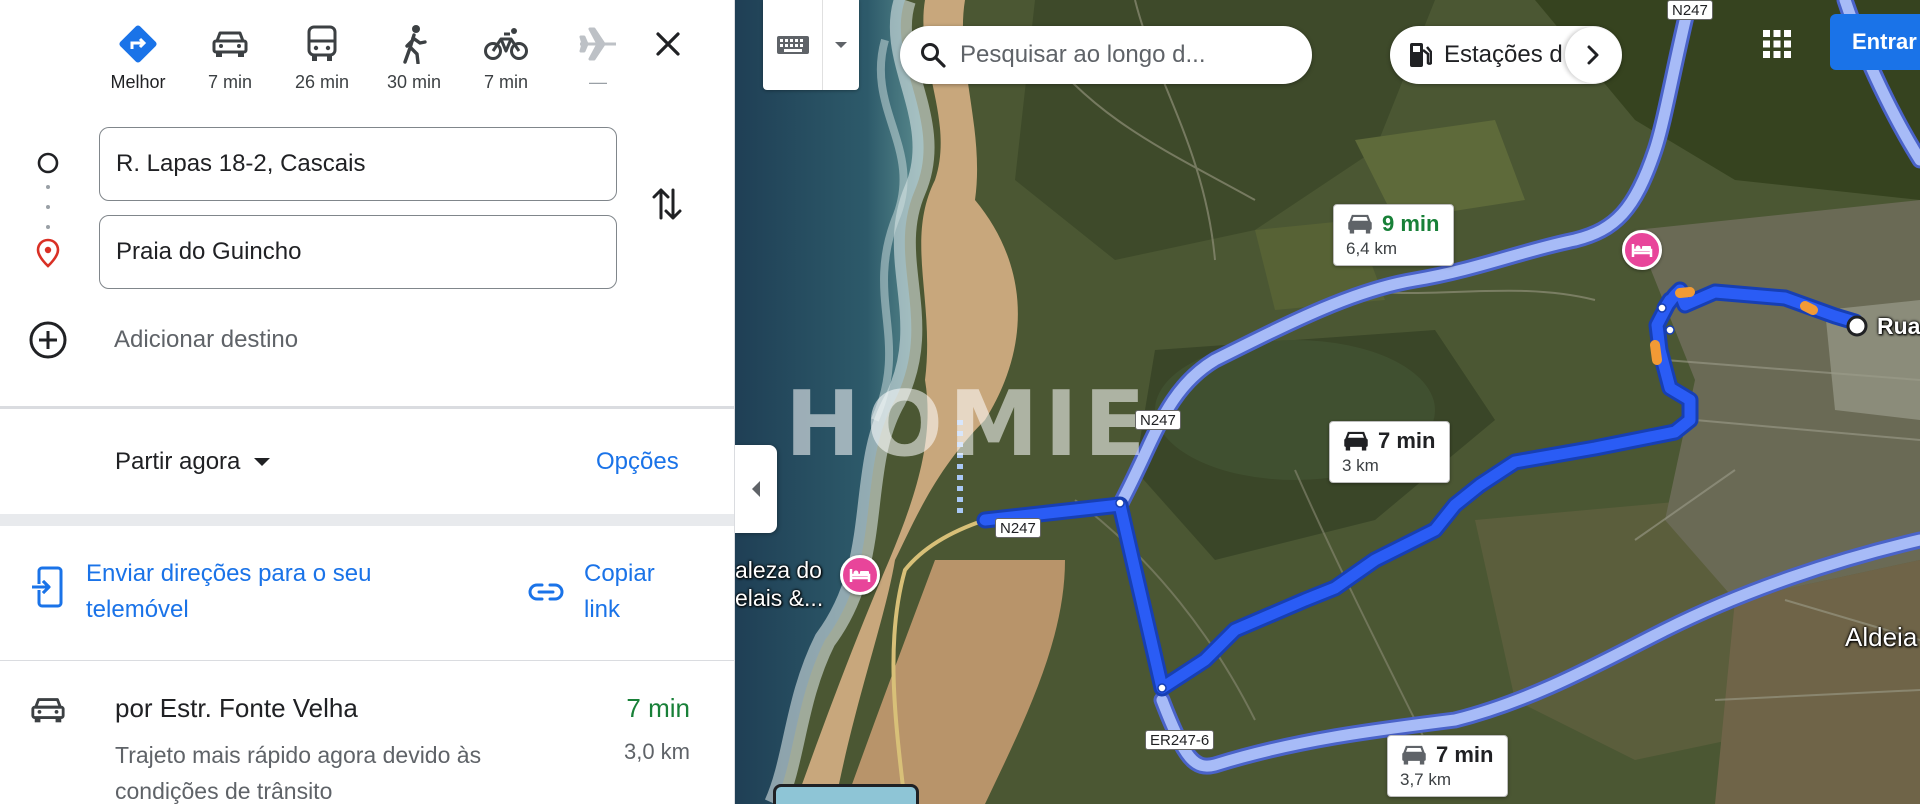 The image size is (1920, 804). I want to click on sign-in-button: Entrar, so click(1875, 42).